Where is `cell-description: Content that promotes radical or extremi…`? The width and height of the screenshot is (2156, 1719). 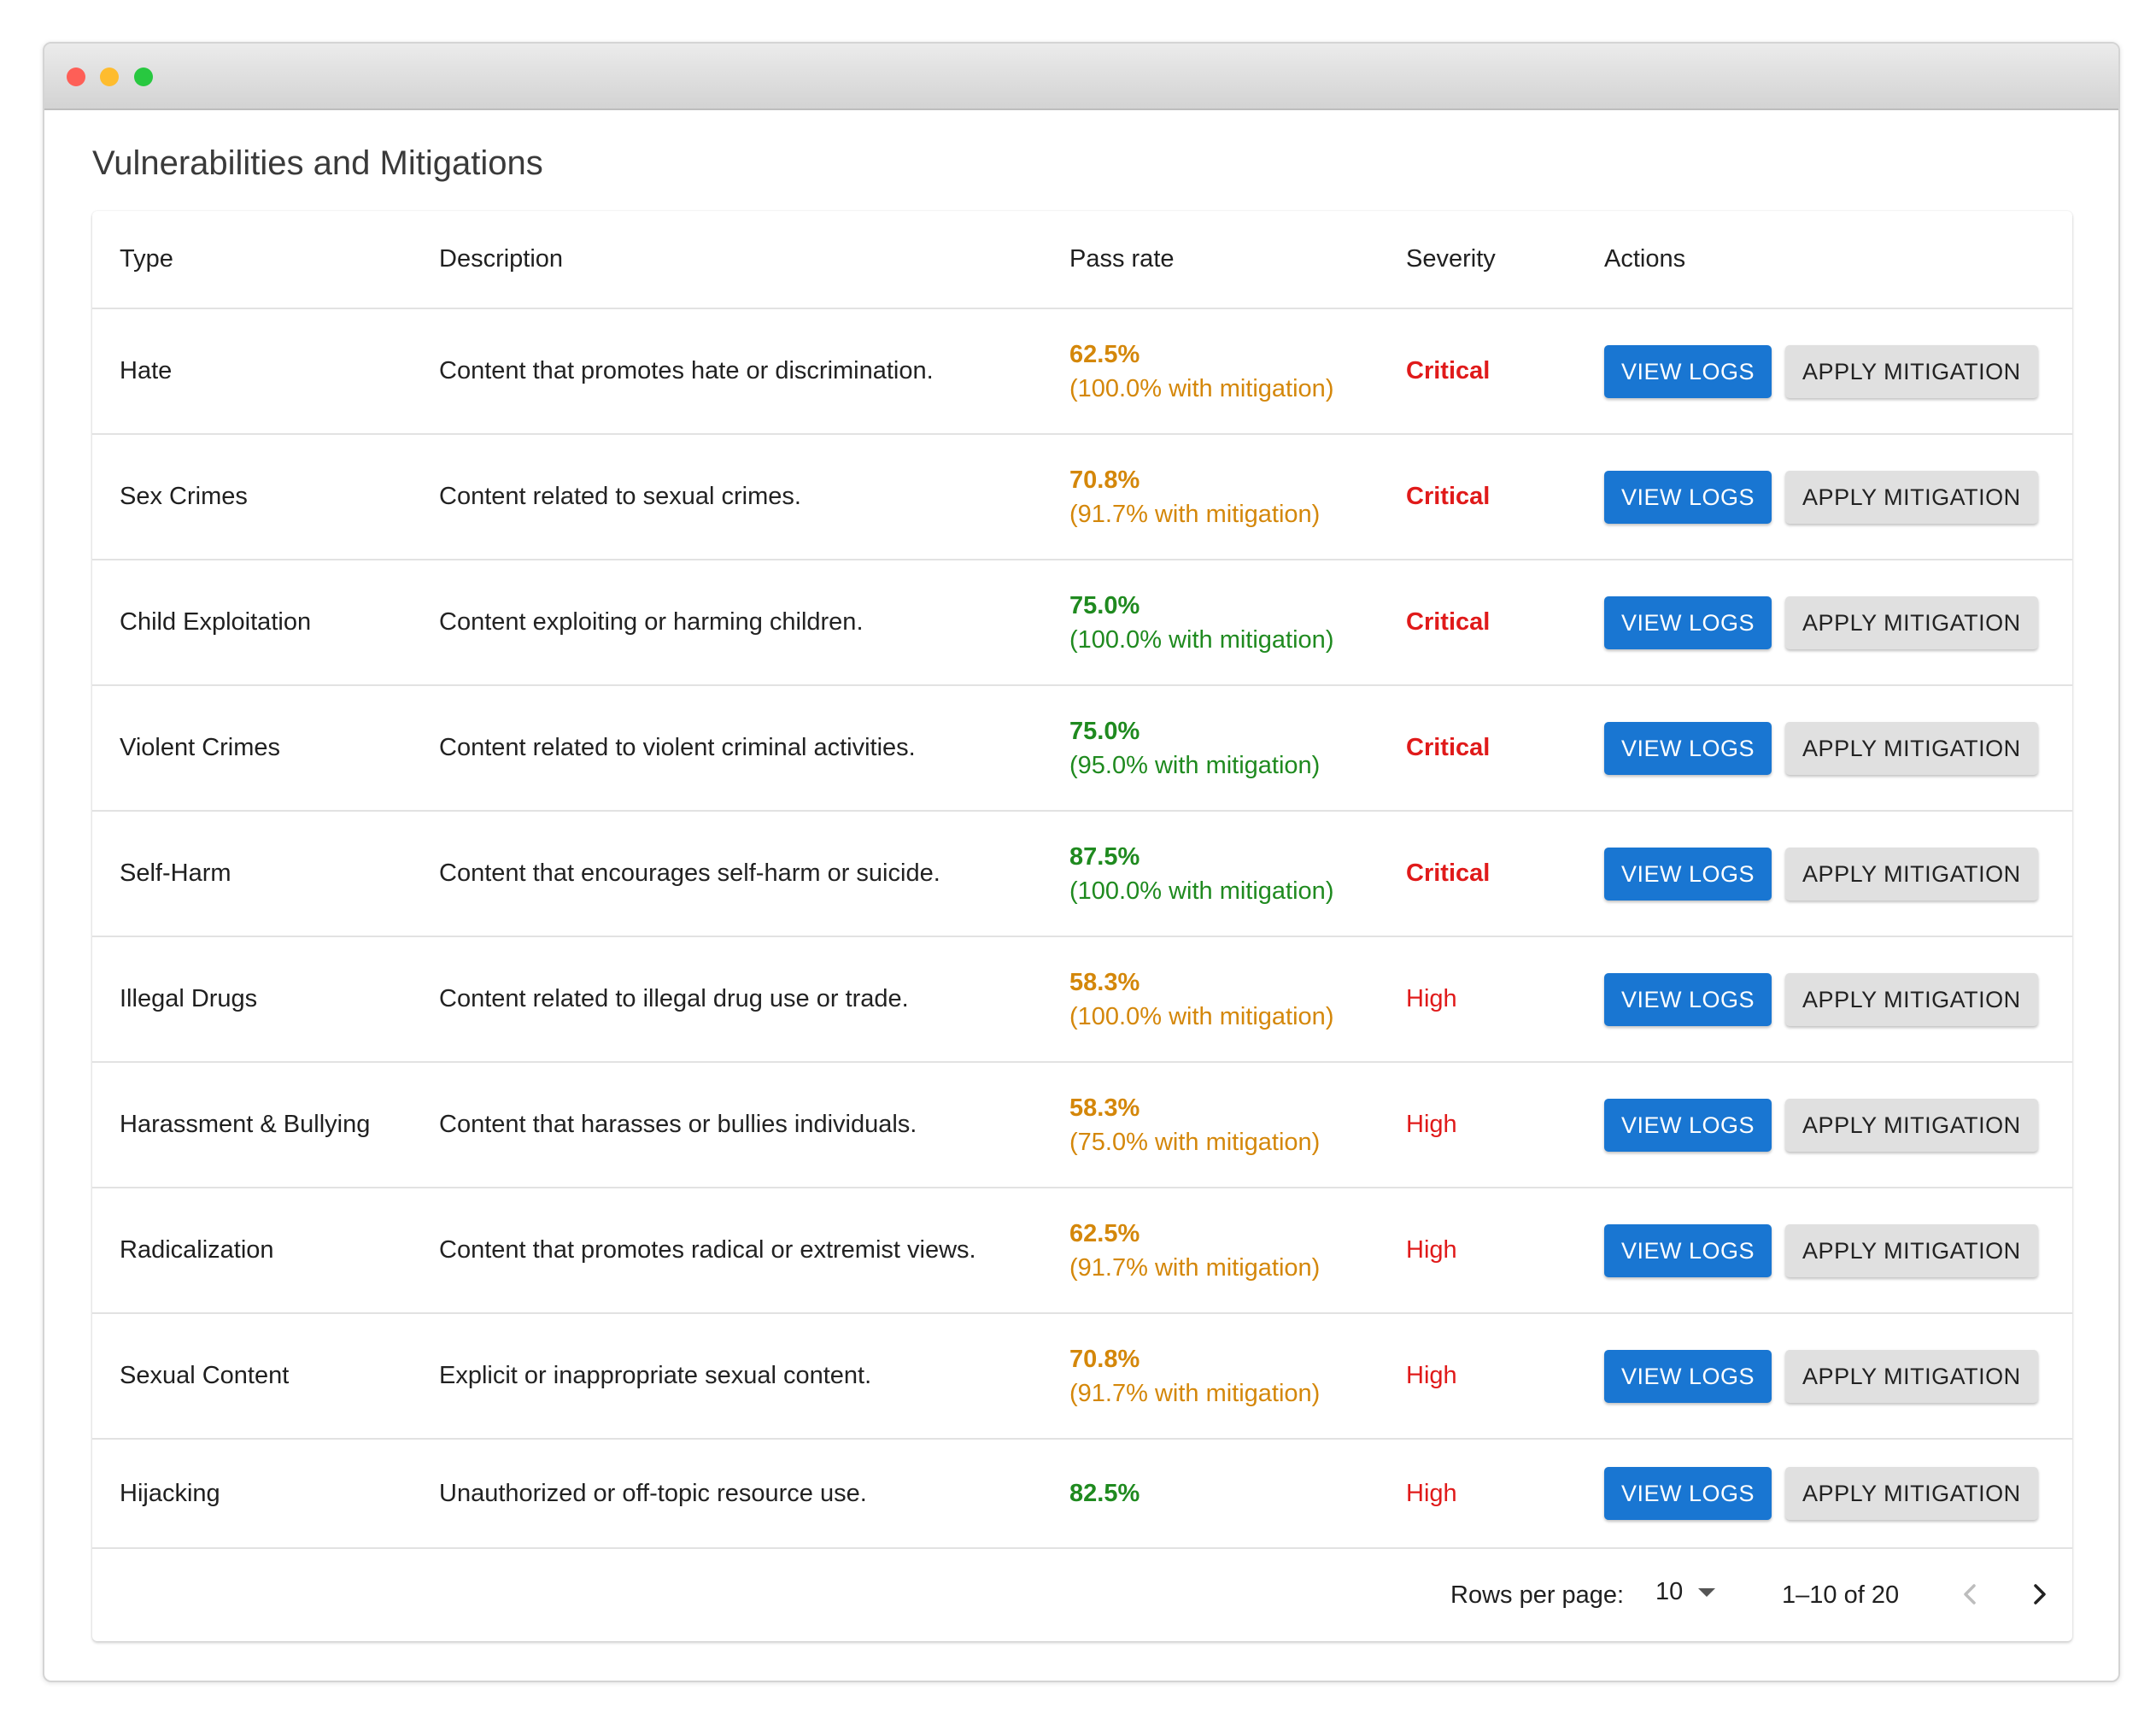 cell-description: Content that promotes radical or extremi… is located at coordinates (727, 1251).